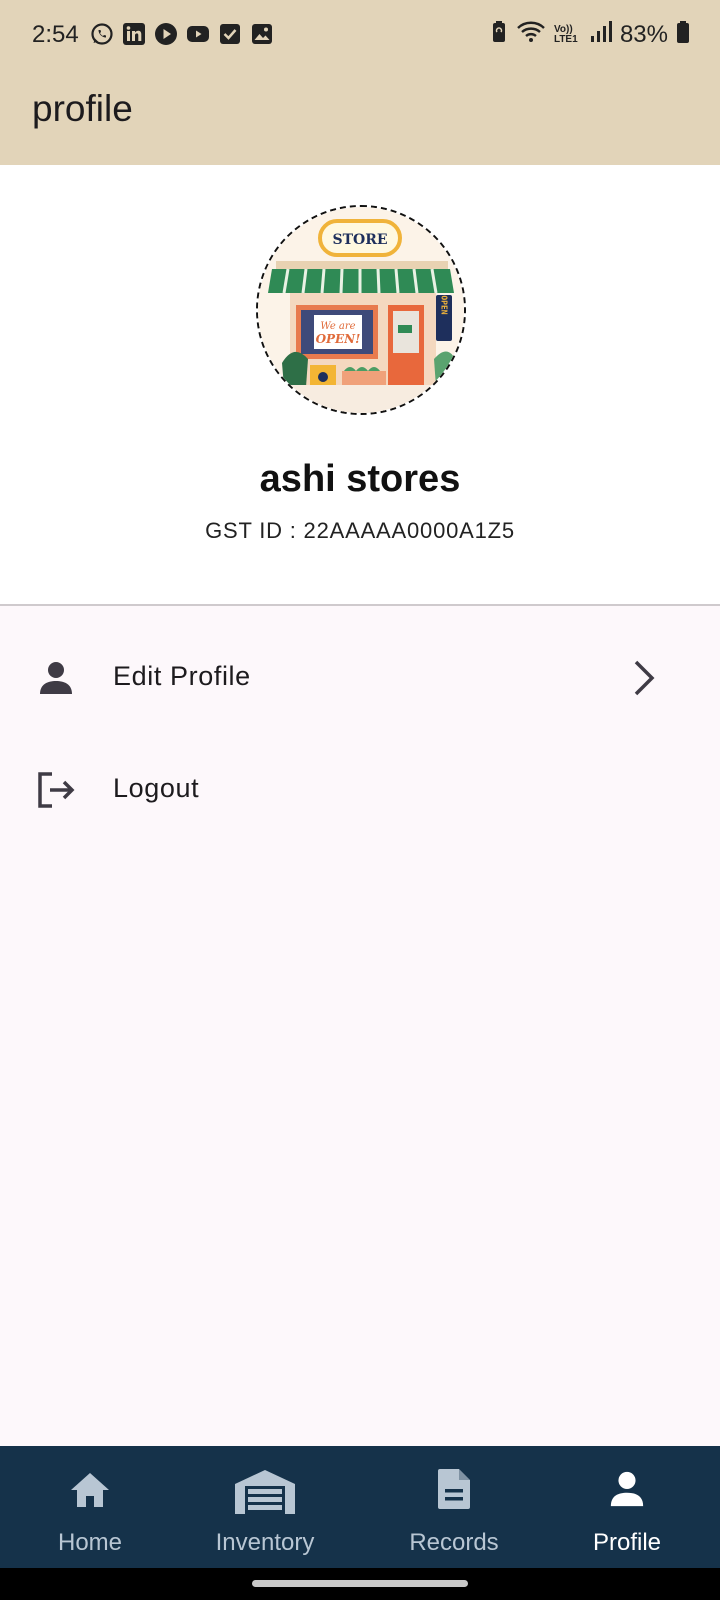 Image resolution: width=720 pixels, height=1600 pixels. What do you see at coordinates (531, 34) in the screenshot?
I see `wifi-icon` at bounding box center [531, 34].